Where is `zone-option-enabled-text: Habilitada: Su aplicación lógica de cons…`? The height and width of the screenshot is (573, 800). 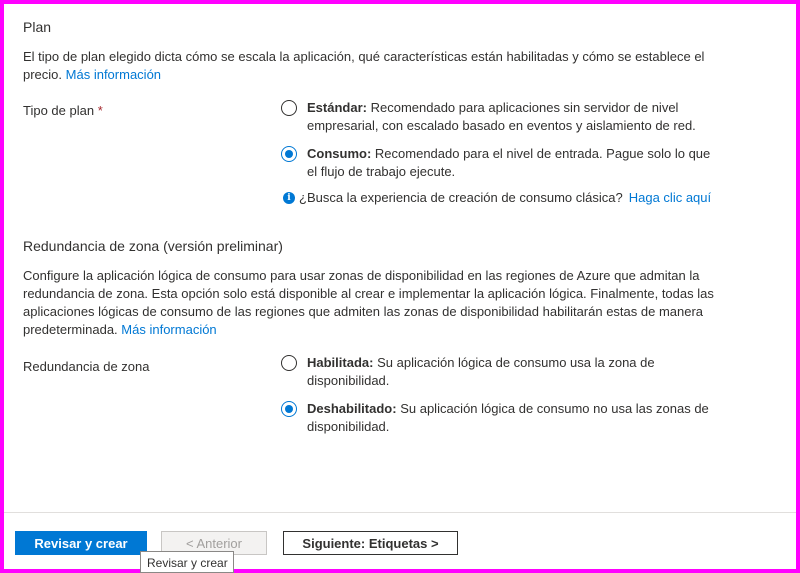
zone-option-enabled-text: Habilitada: Su aplicación lógica de cons… is located at coordinates (502, 372).